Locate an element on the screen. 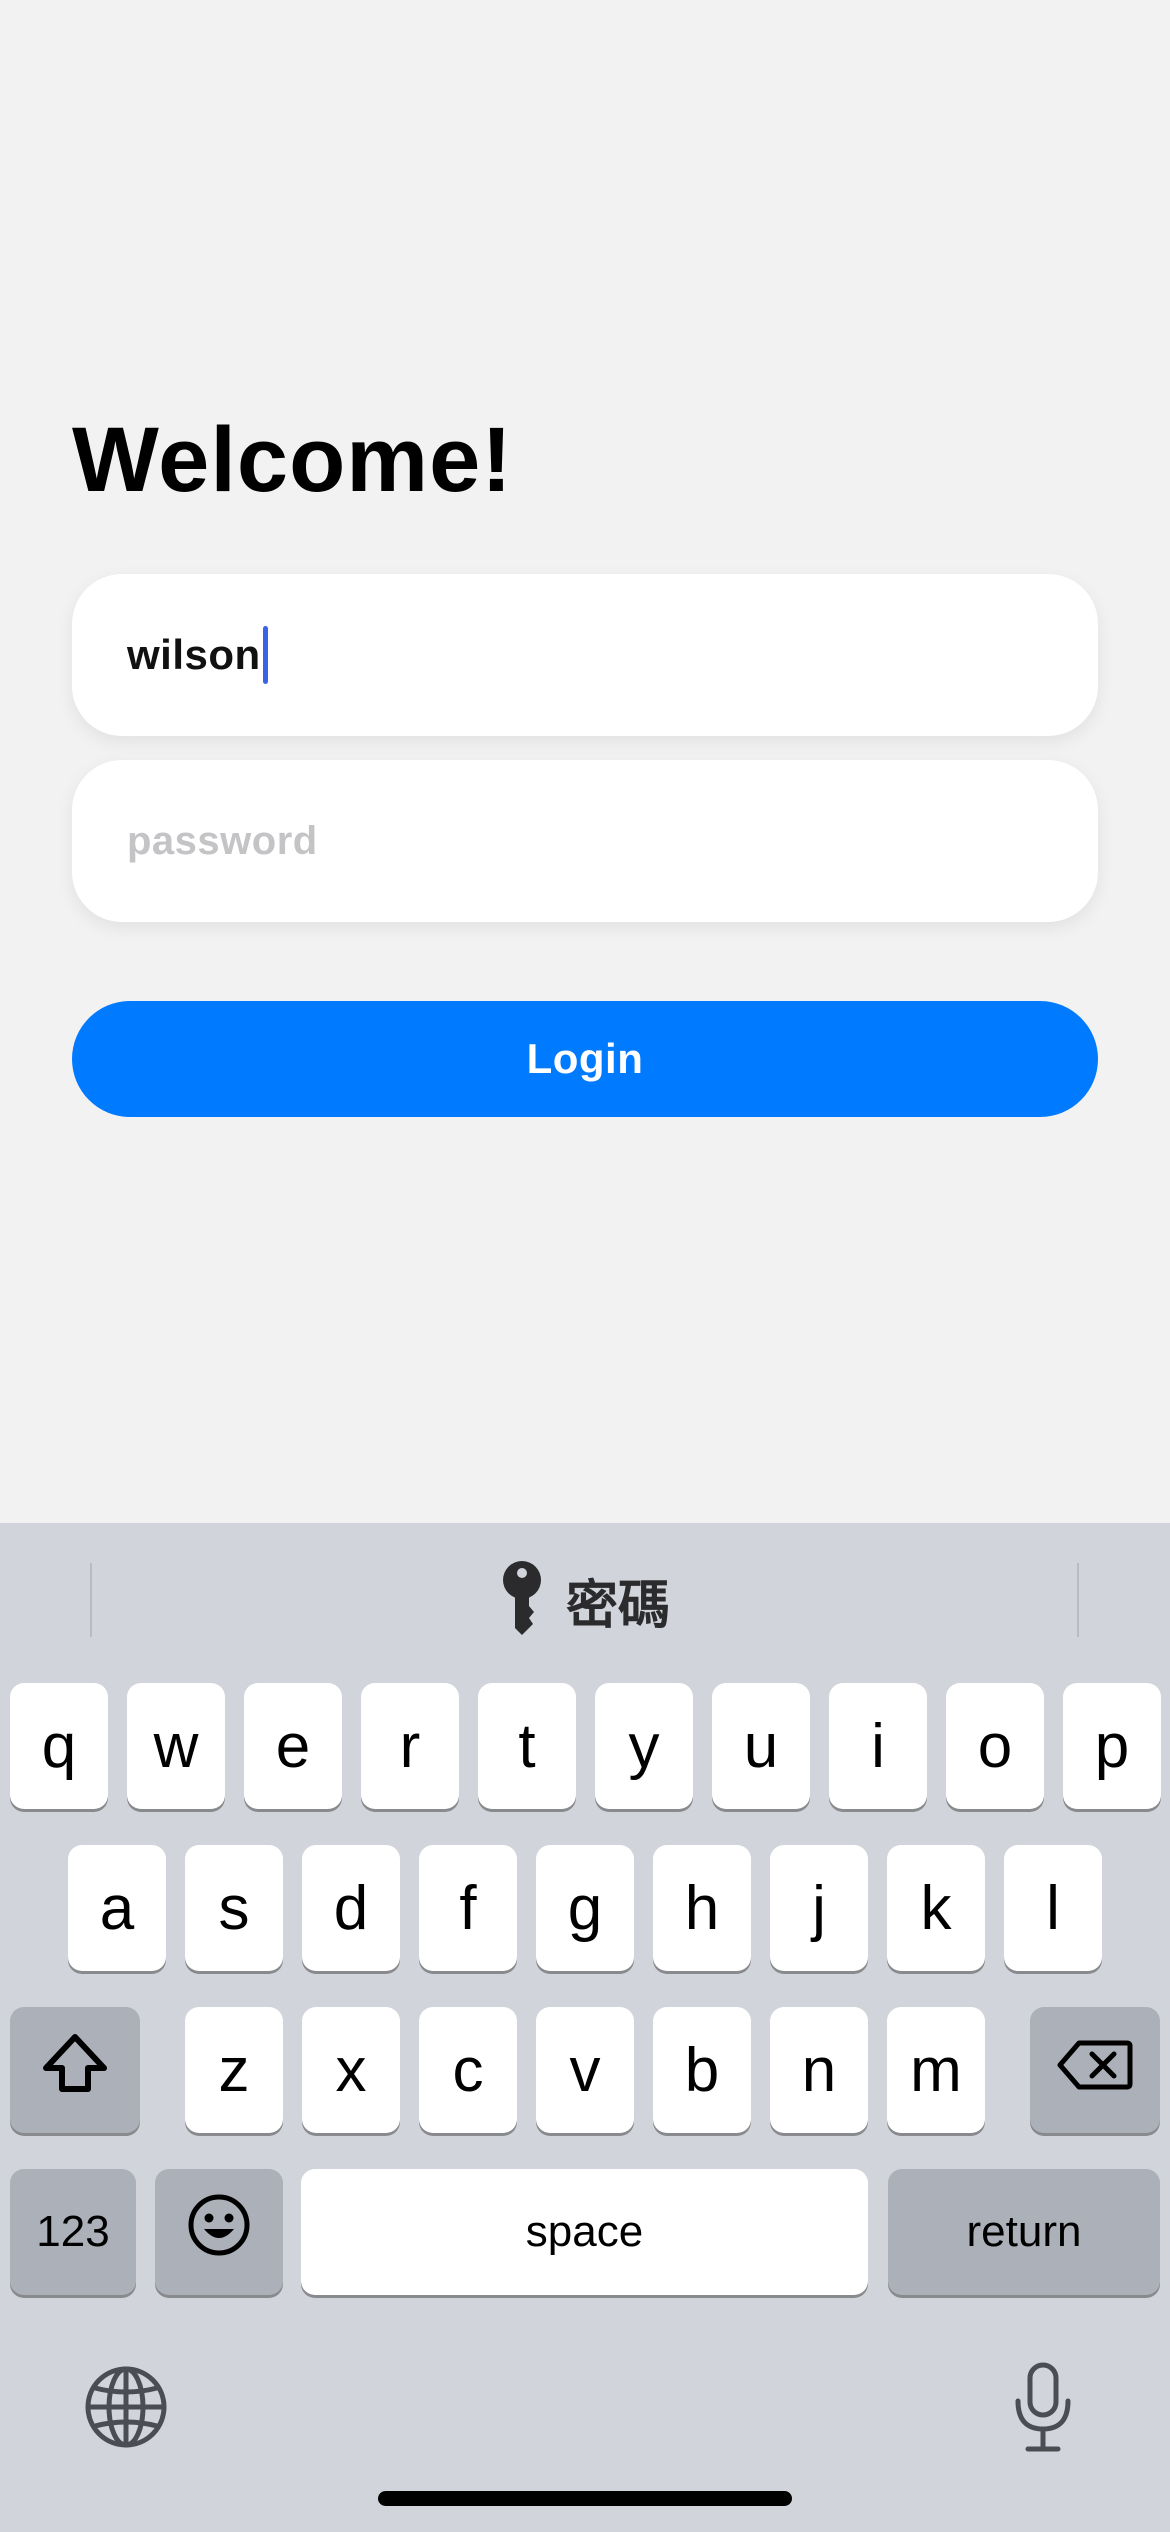 This screenshot has width=1170, height=2532. key-b: b is located at coordinates (702, 2070).